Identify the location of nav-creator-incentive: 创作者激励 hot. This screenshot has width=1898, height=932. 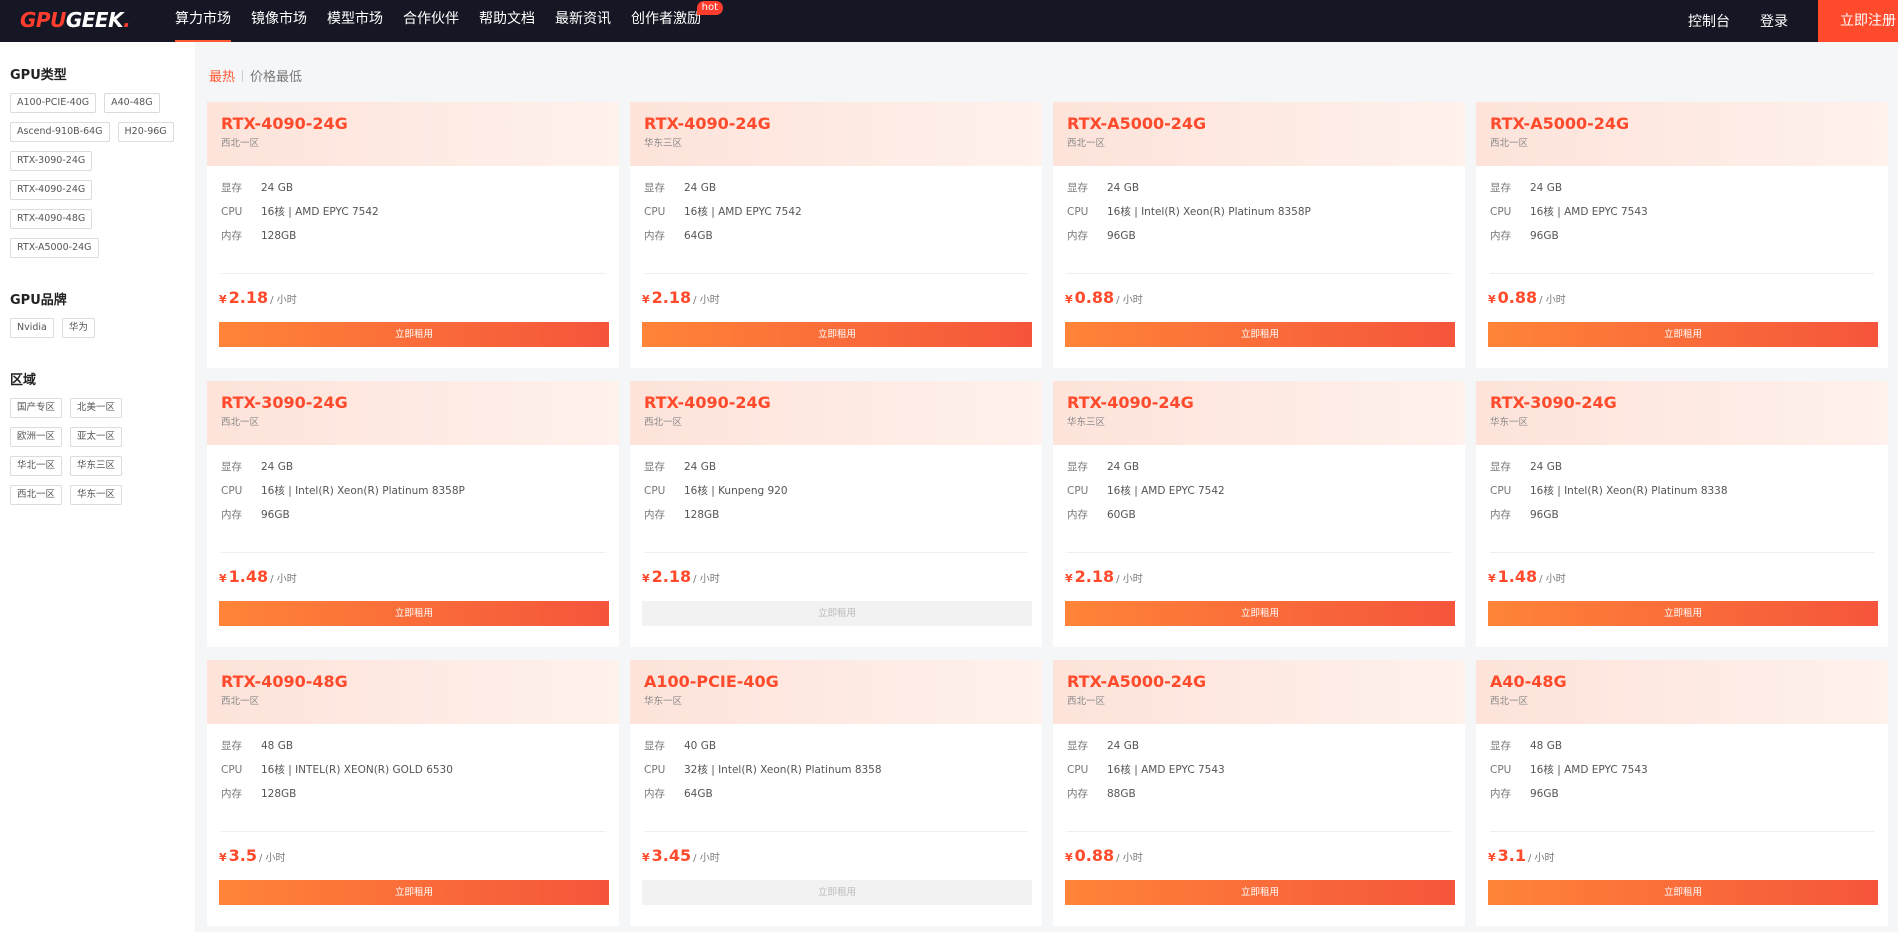
(677, 21).